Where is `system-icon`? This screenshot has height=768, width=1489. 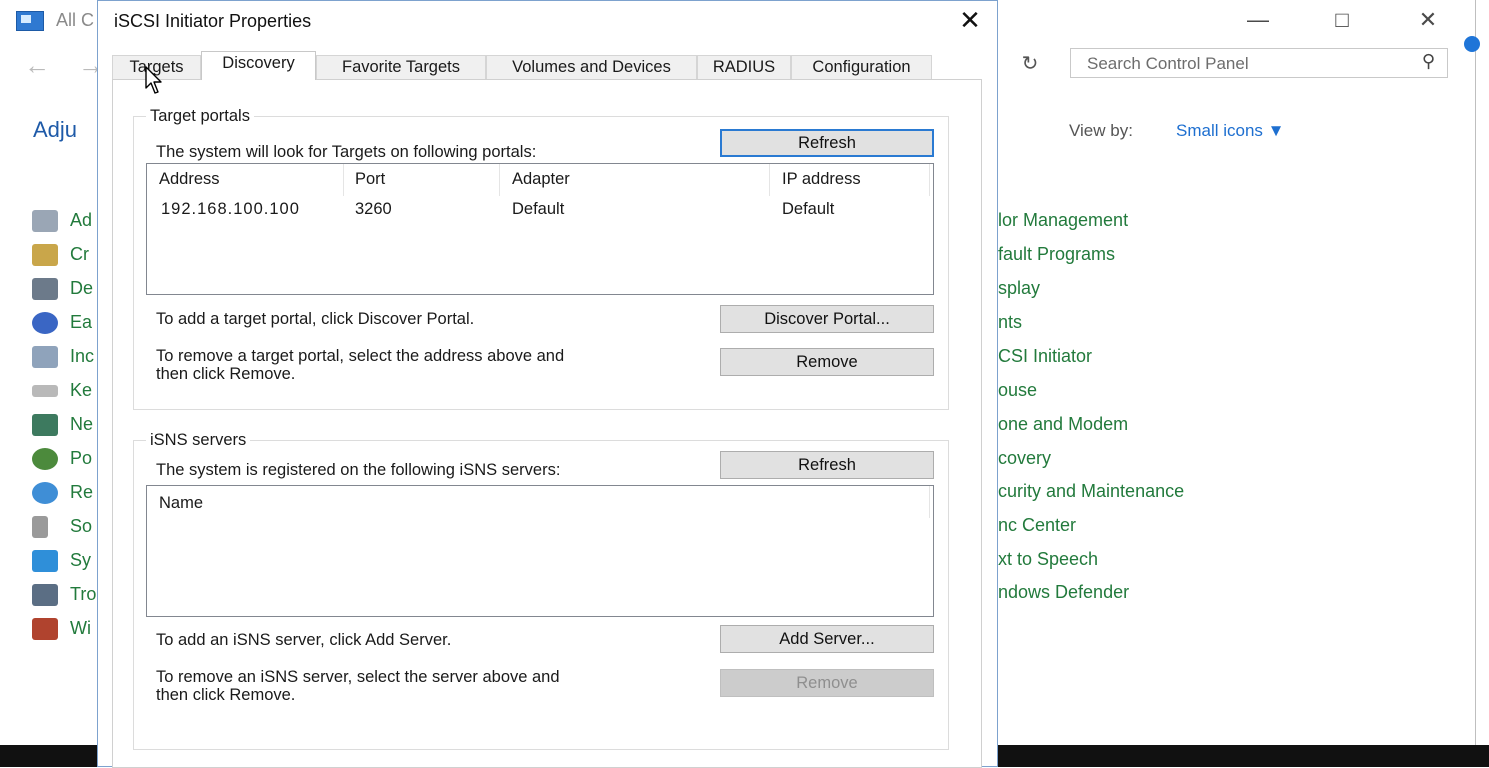 system-icon is located at coordinates (45, 561).